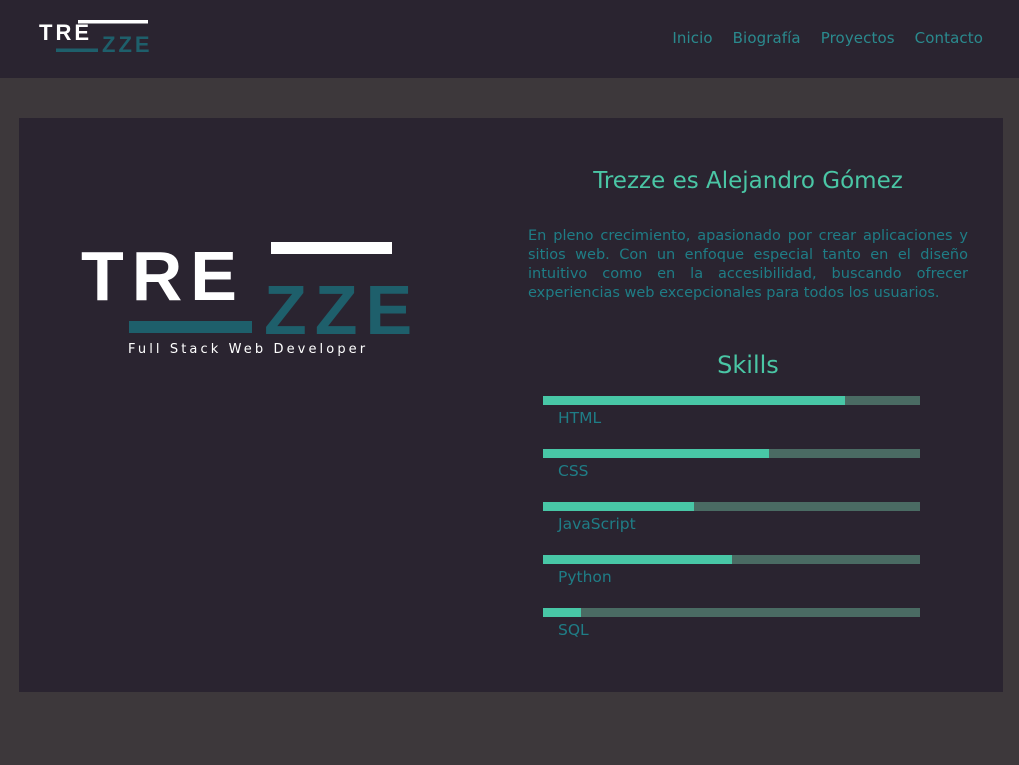 This screenshot has height=765, width=1019. What do you see at coordinates (731, 475) in the screenshot?
I see `skill-item: CSS` at bounding box center [731, 475].